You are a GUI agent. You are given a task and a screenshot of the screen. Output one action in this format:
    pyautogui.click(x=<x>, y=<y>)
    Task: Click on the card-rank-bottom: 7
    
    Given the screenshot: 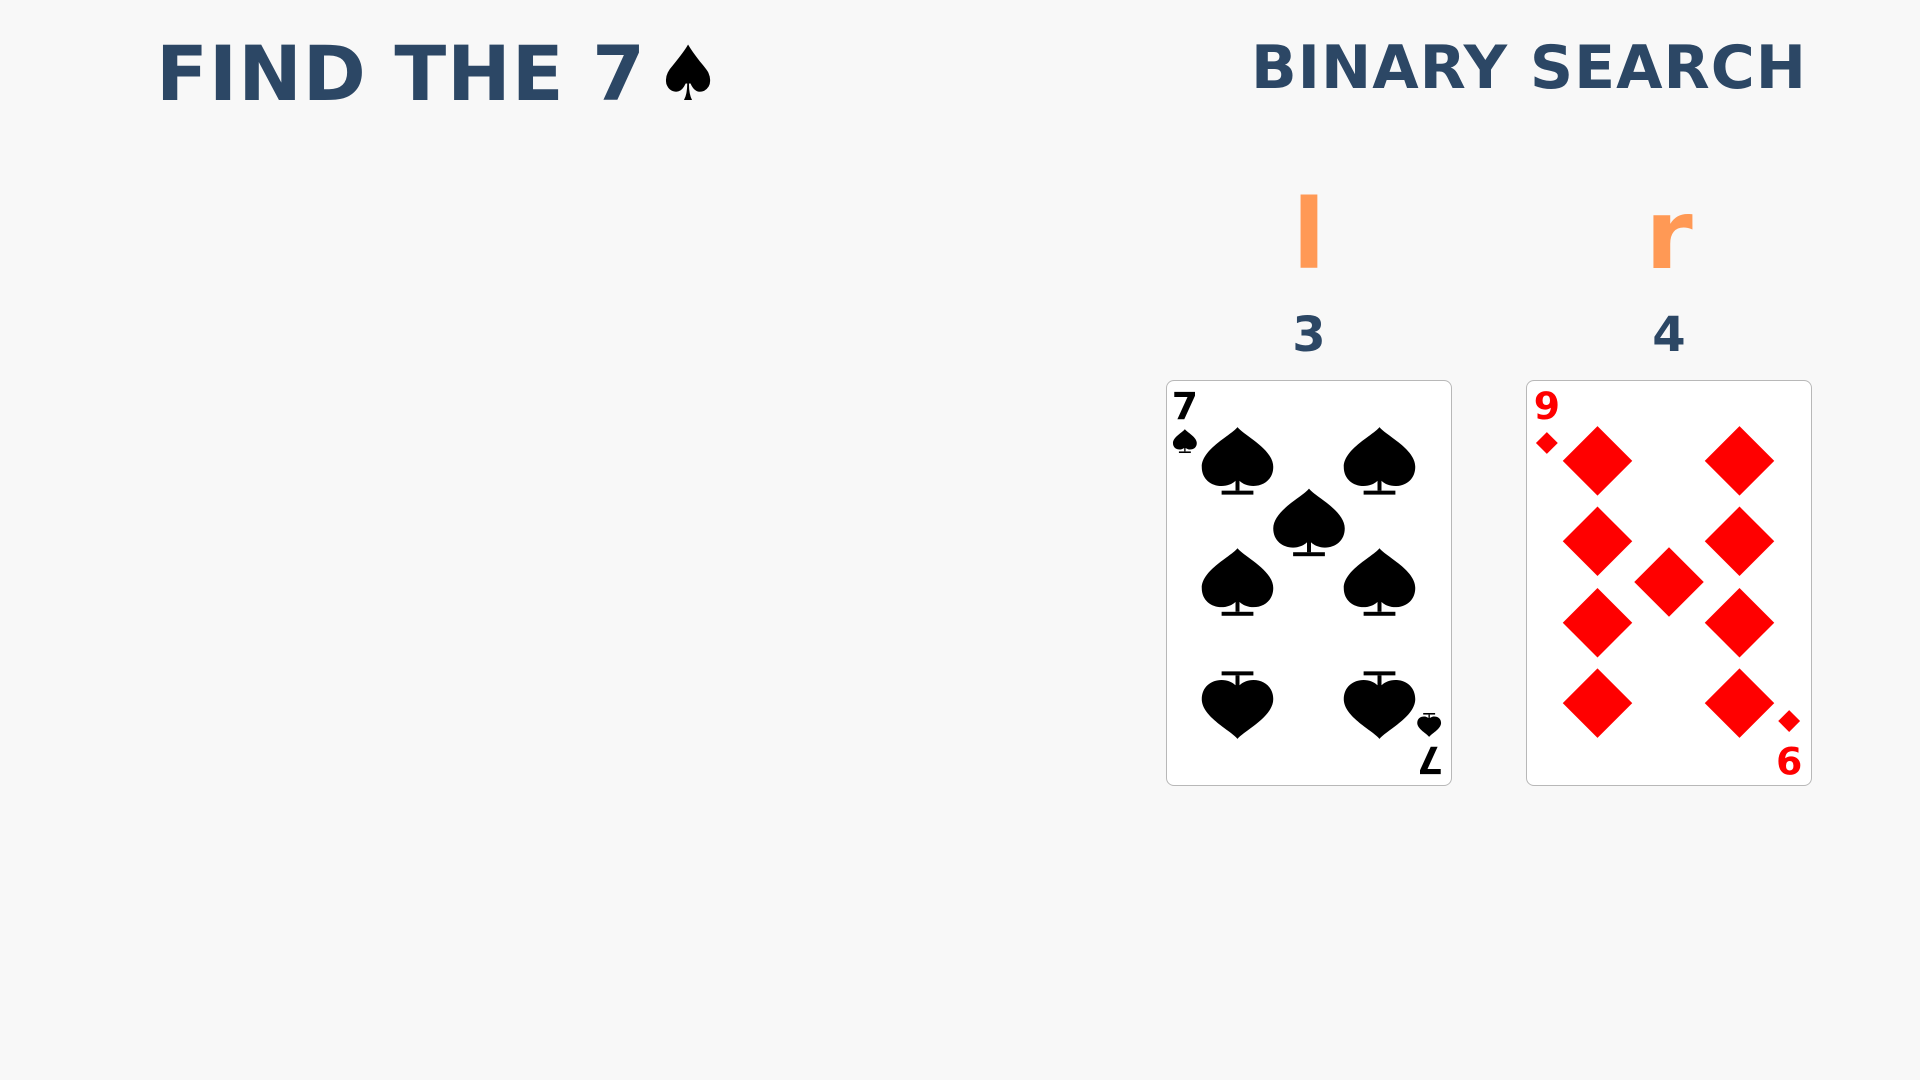 What is the action you would take?
    pyautogui.click(x=1430, y=760)
    